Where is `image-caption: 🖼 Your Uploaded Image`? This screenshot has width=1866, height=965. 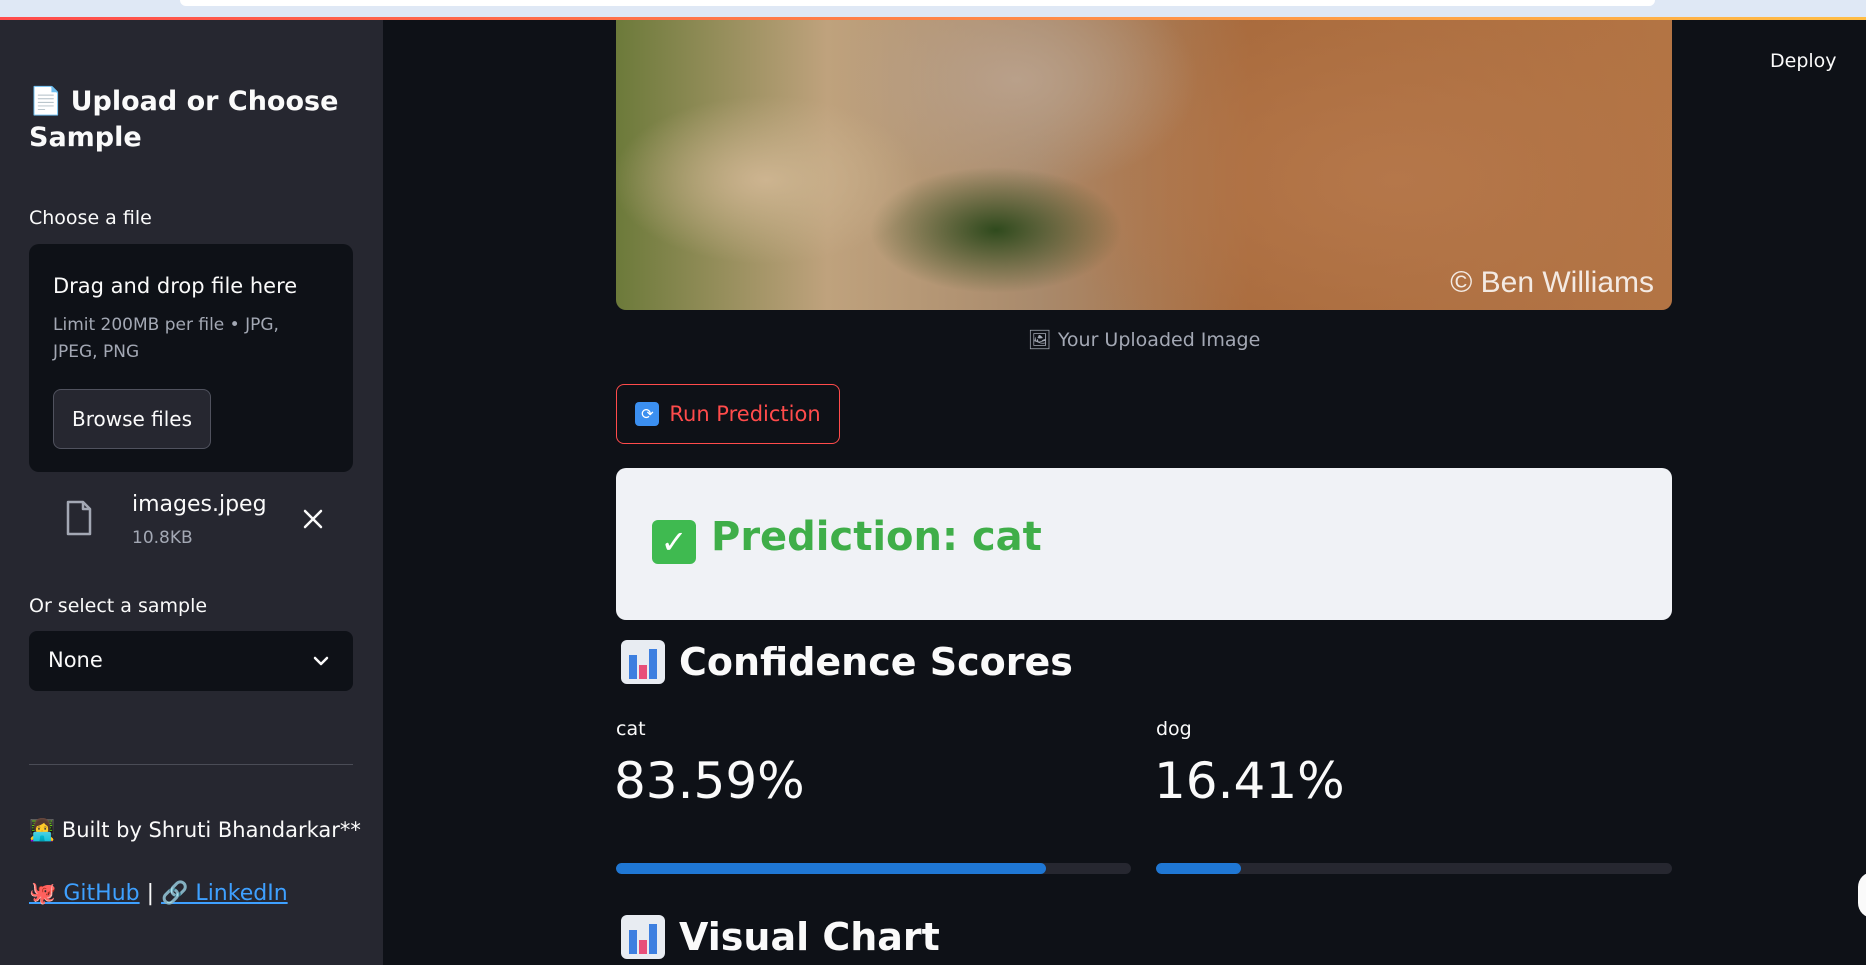 image-caption: 🖼 Your Uploaded Image is located at coordinates (1144, 340).